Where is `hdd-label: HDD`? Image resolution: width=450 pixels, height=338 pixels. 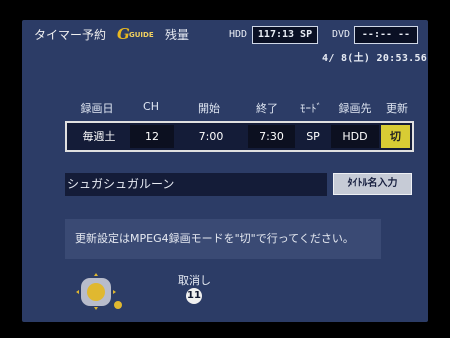 hdd-label: HDD is located at coordinates (238, 34).